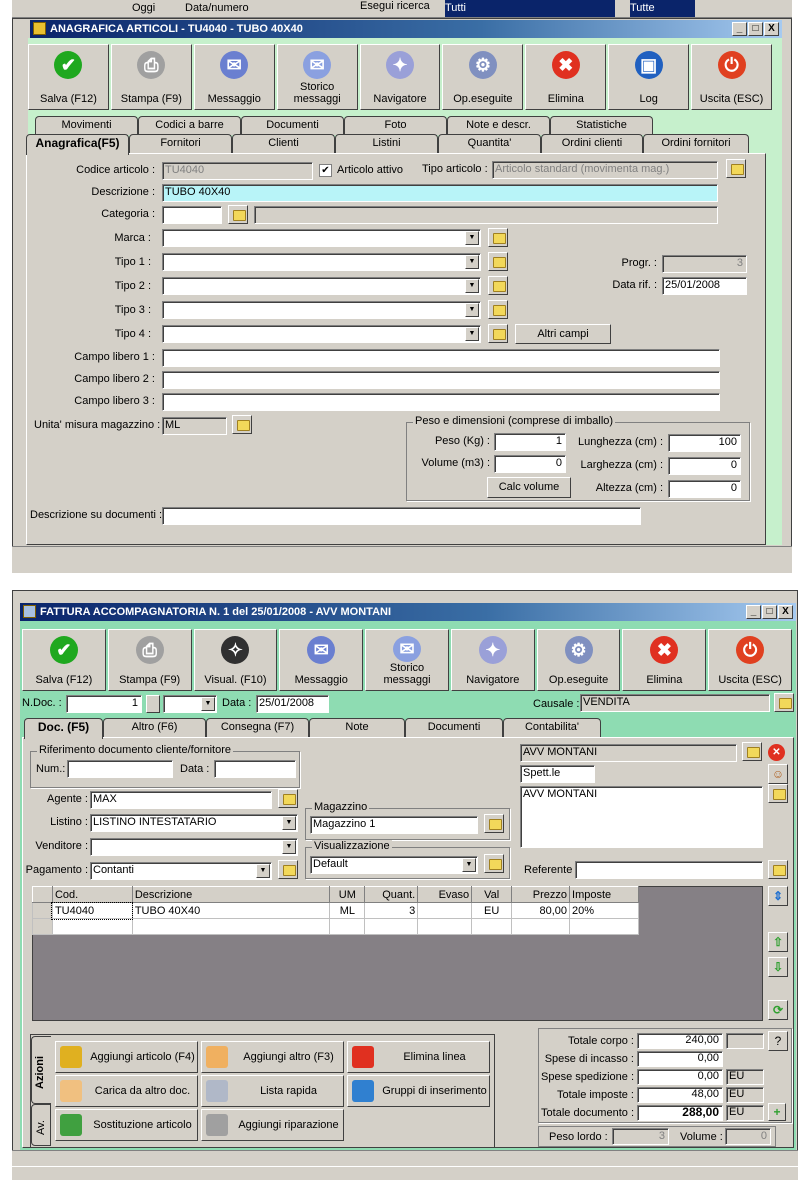 This screenshot has width=800, height=1200. What do you see at coordinates (680, 1095) in the screenshot?
I see `totale-imposte-field: 48,00` at bounding box center [680, 1095].